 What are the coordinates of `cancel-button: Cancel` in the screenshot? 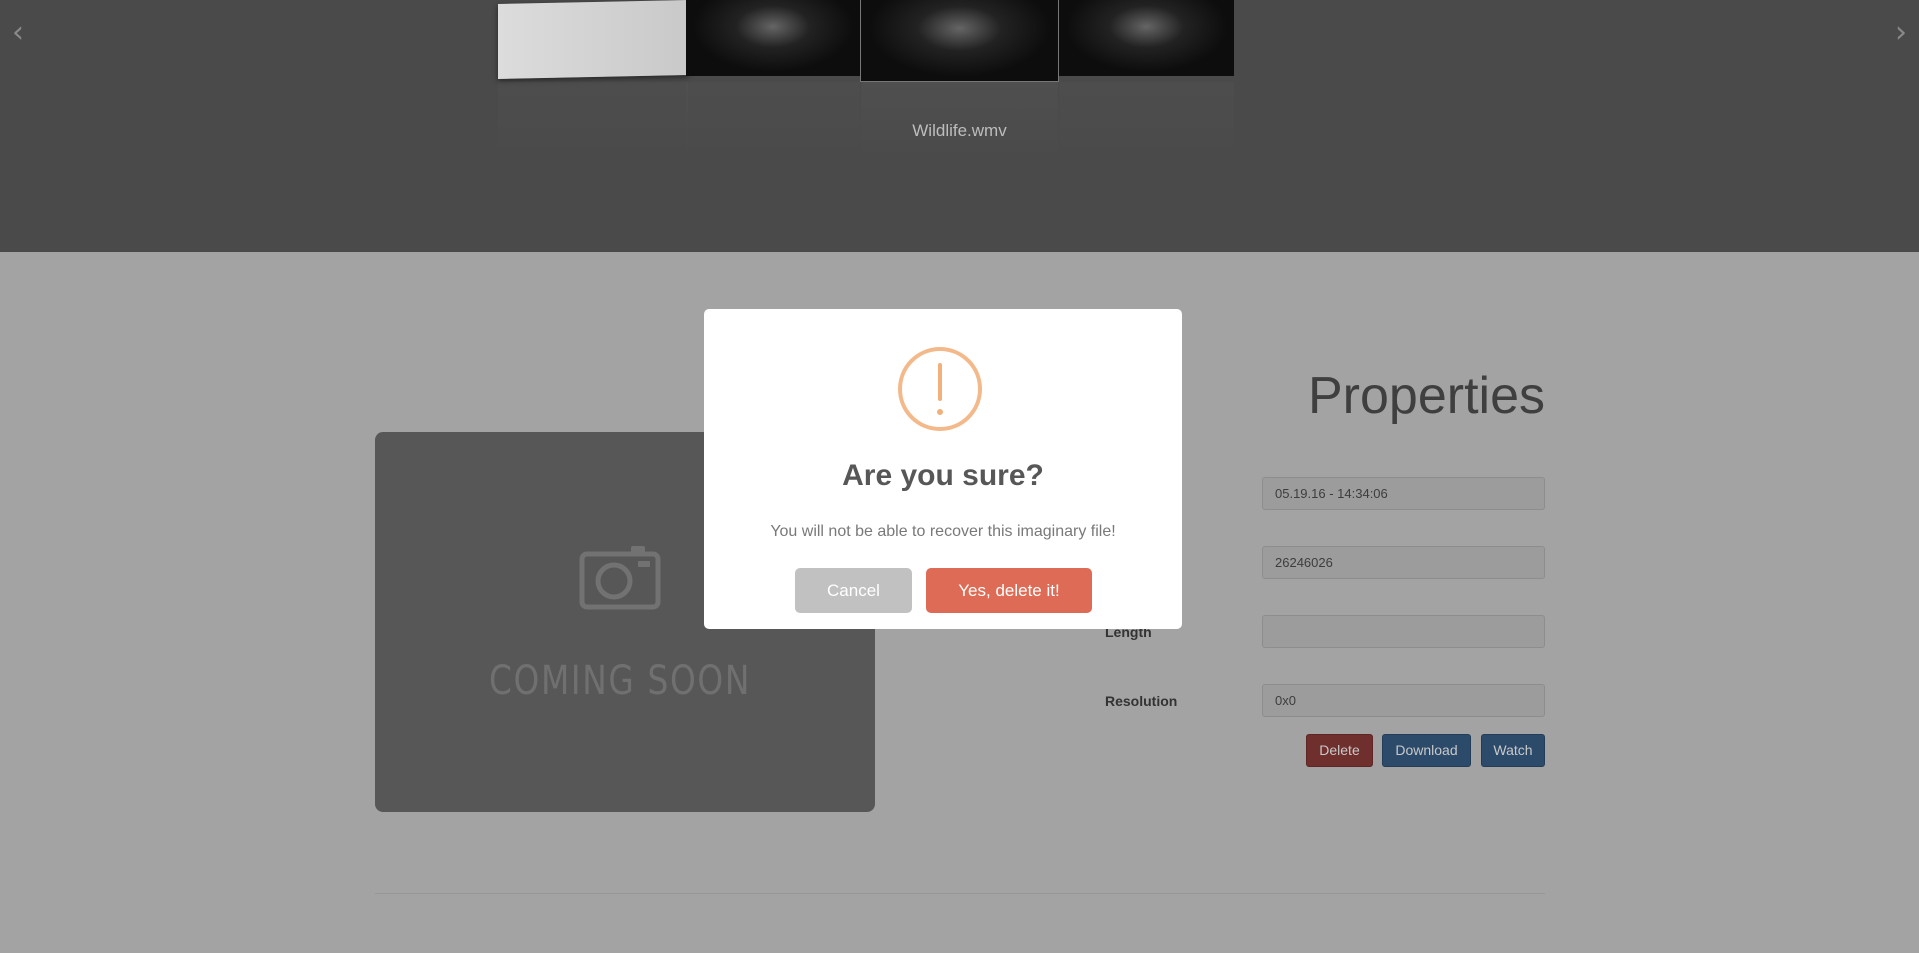 It's located at (853, 590).